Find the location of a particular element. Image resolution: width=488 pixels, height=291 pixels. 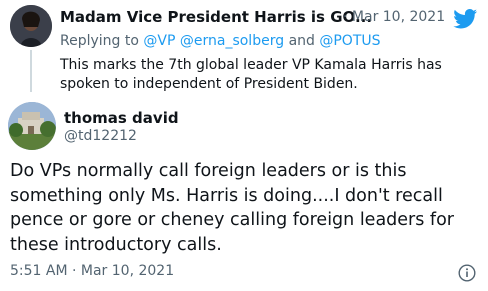

reply-handle: @td12212 is located at coordinates (100, 136).